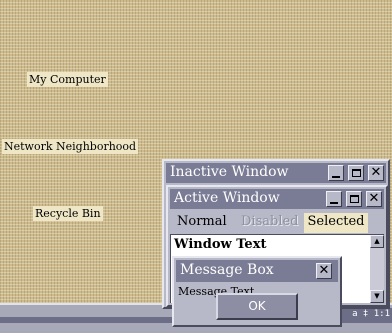  I want to click on scroll-up-button: ▲, so click(377, 241).